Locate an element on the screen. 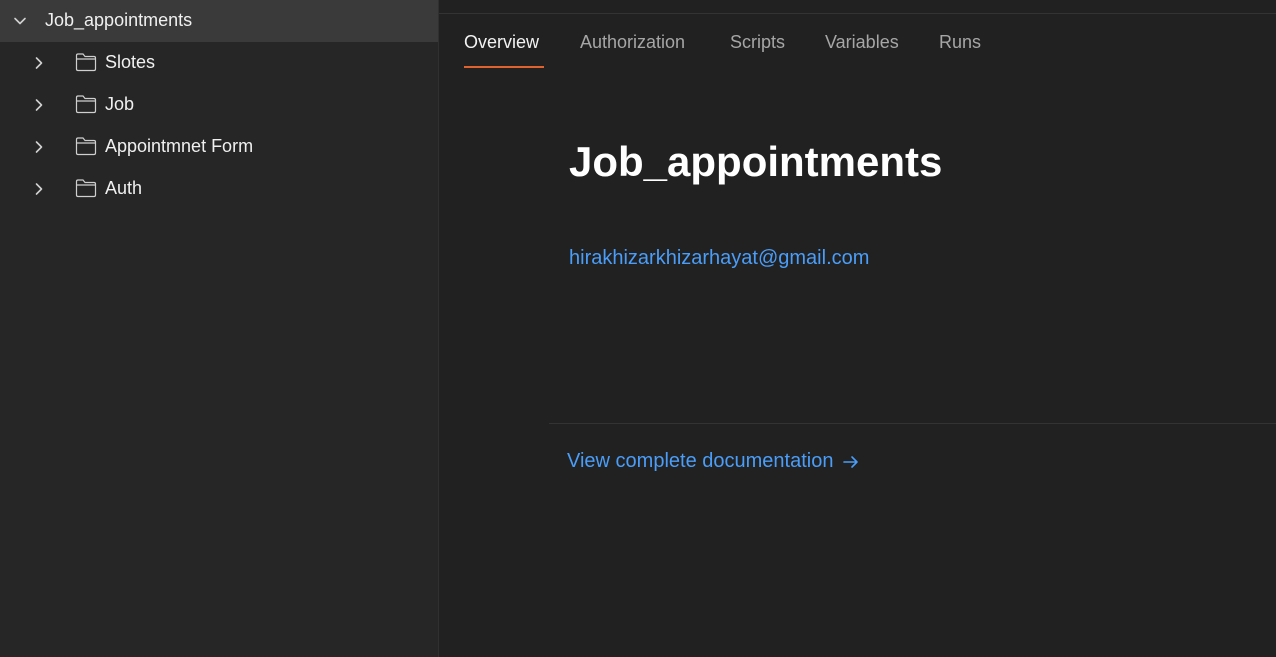 This screenshot has width=1276, height=657. folder-label: Appointmnet Form is located at coordinates (179, 146).